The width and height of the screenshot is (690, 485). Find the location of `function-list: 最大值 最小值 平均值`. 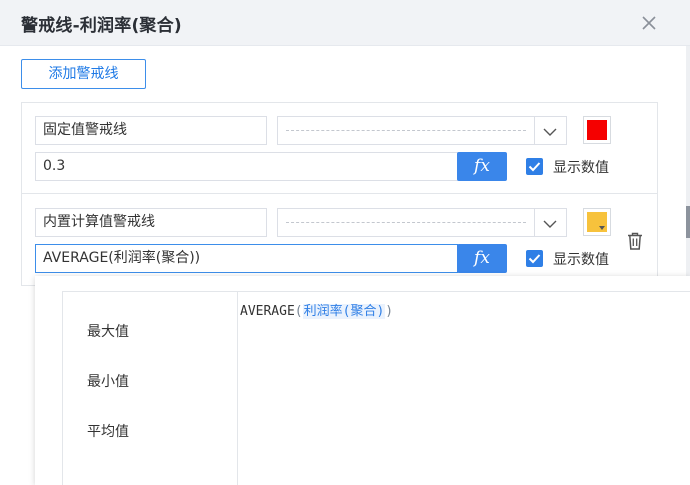

function-list: 最大值 最小值 平均值 is located at coordinates (150, 388).